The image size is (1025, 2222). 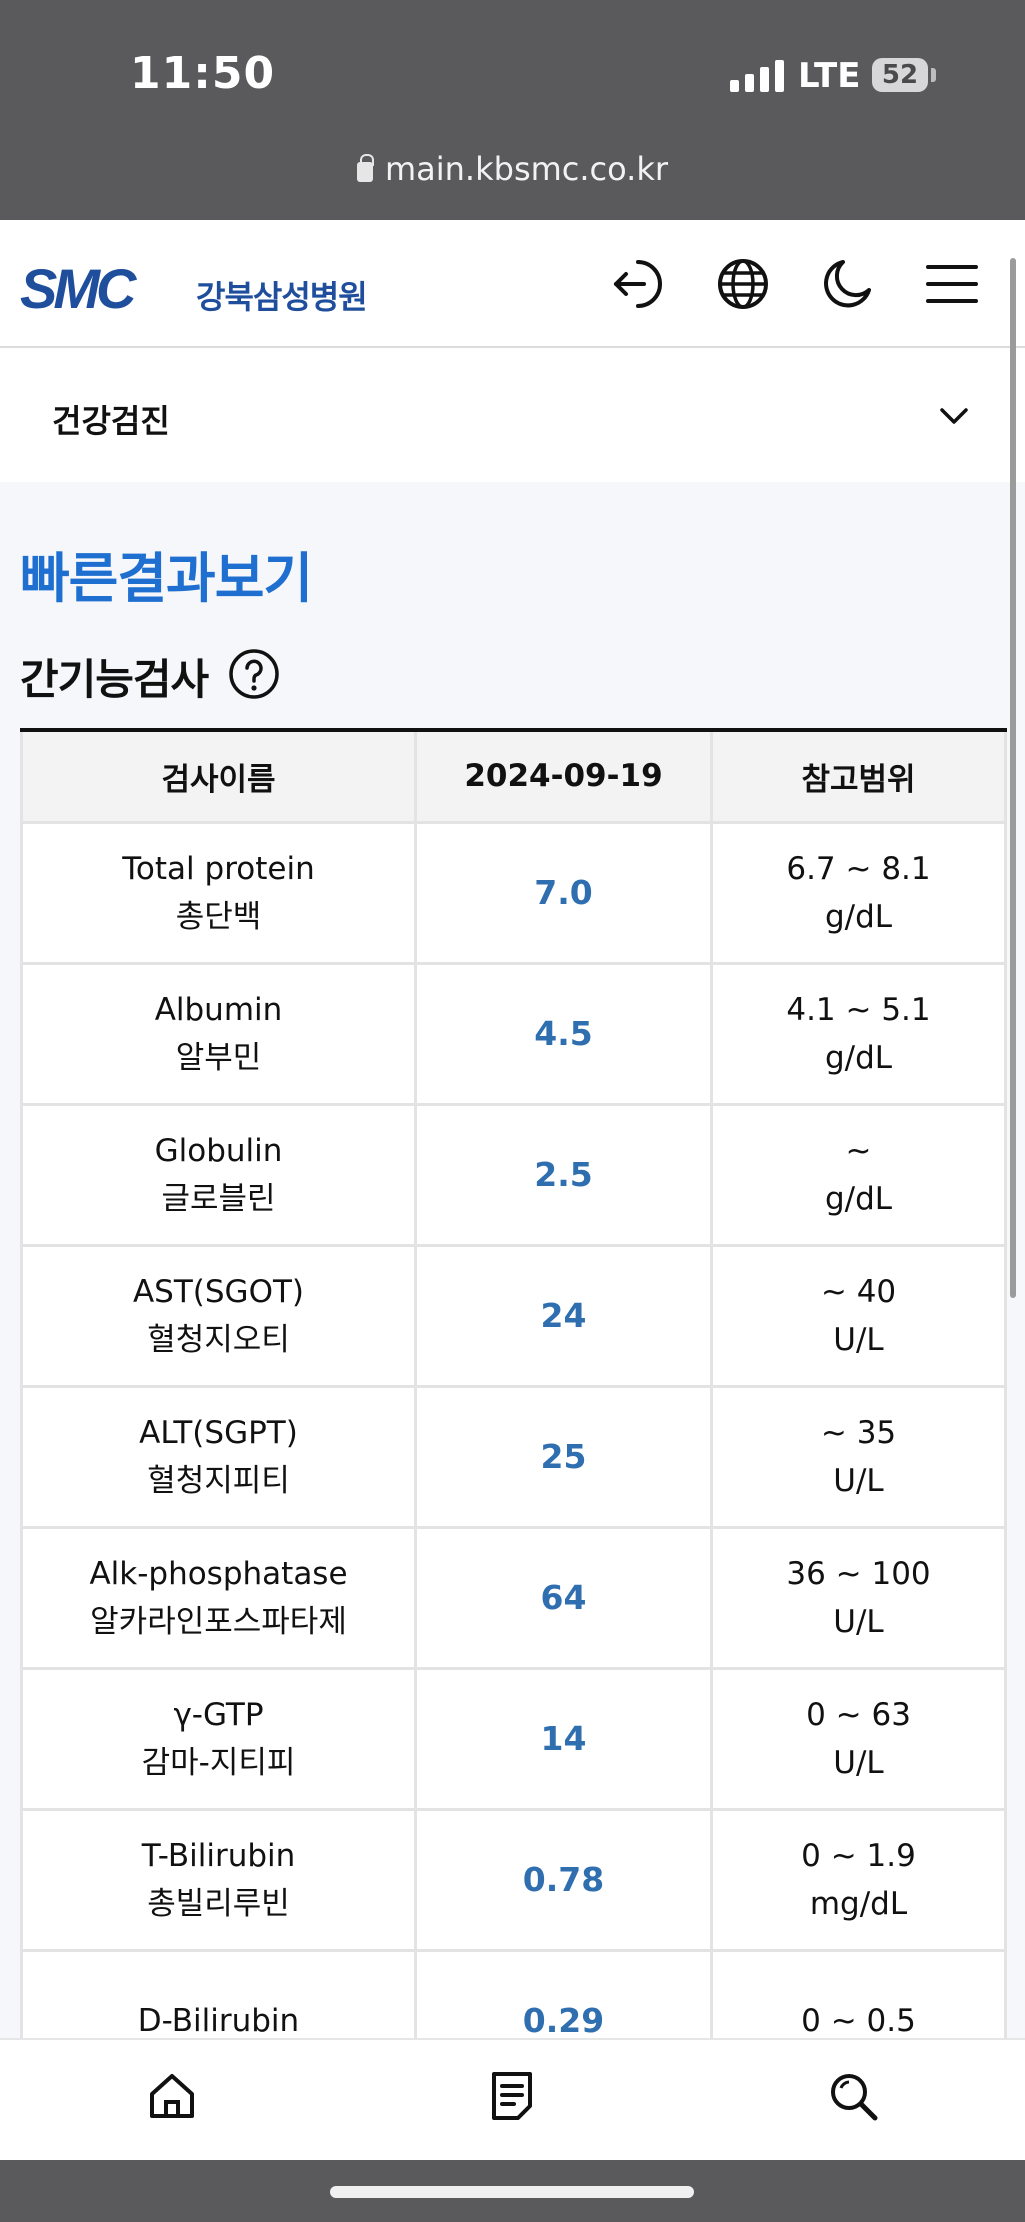 I want to click on test-value: 14, so click(x=563, y=1738).